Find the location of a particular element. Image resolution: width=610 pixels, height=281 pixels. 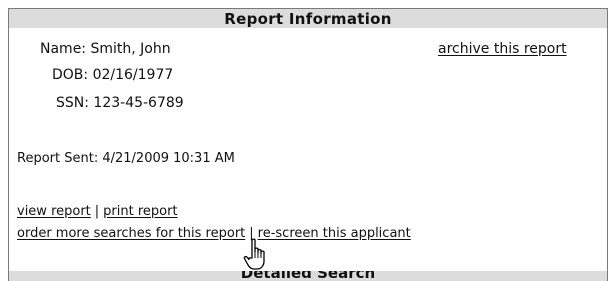

view-report-link: view report is located at coordinates (54, 211).